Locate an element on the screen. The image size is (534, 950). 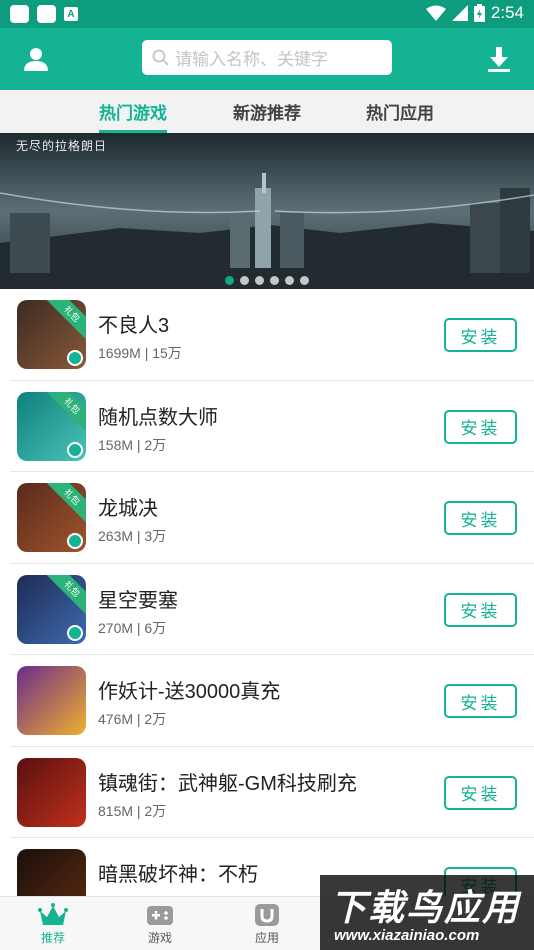
app-name: 镇魂街：武神躯-GM科技刷充 is located at coordinates (227, 783).